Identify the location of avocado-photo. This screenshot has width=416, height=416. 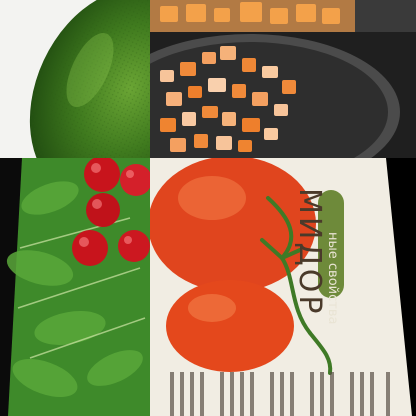
(75, 79).